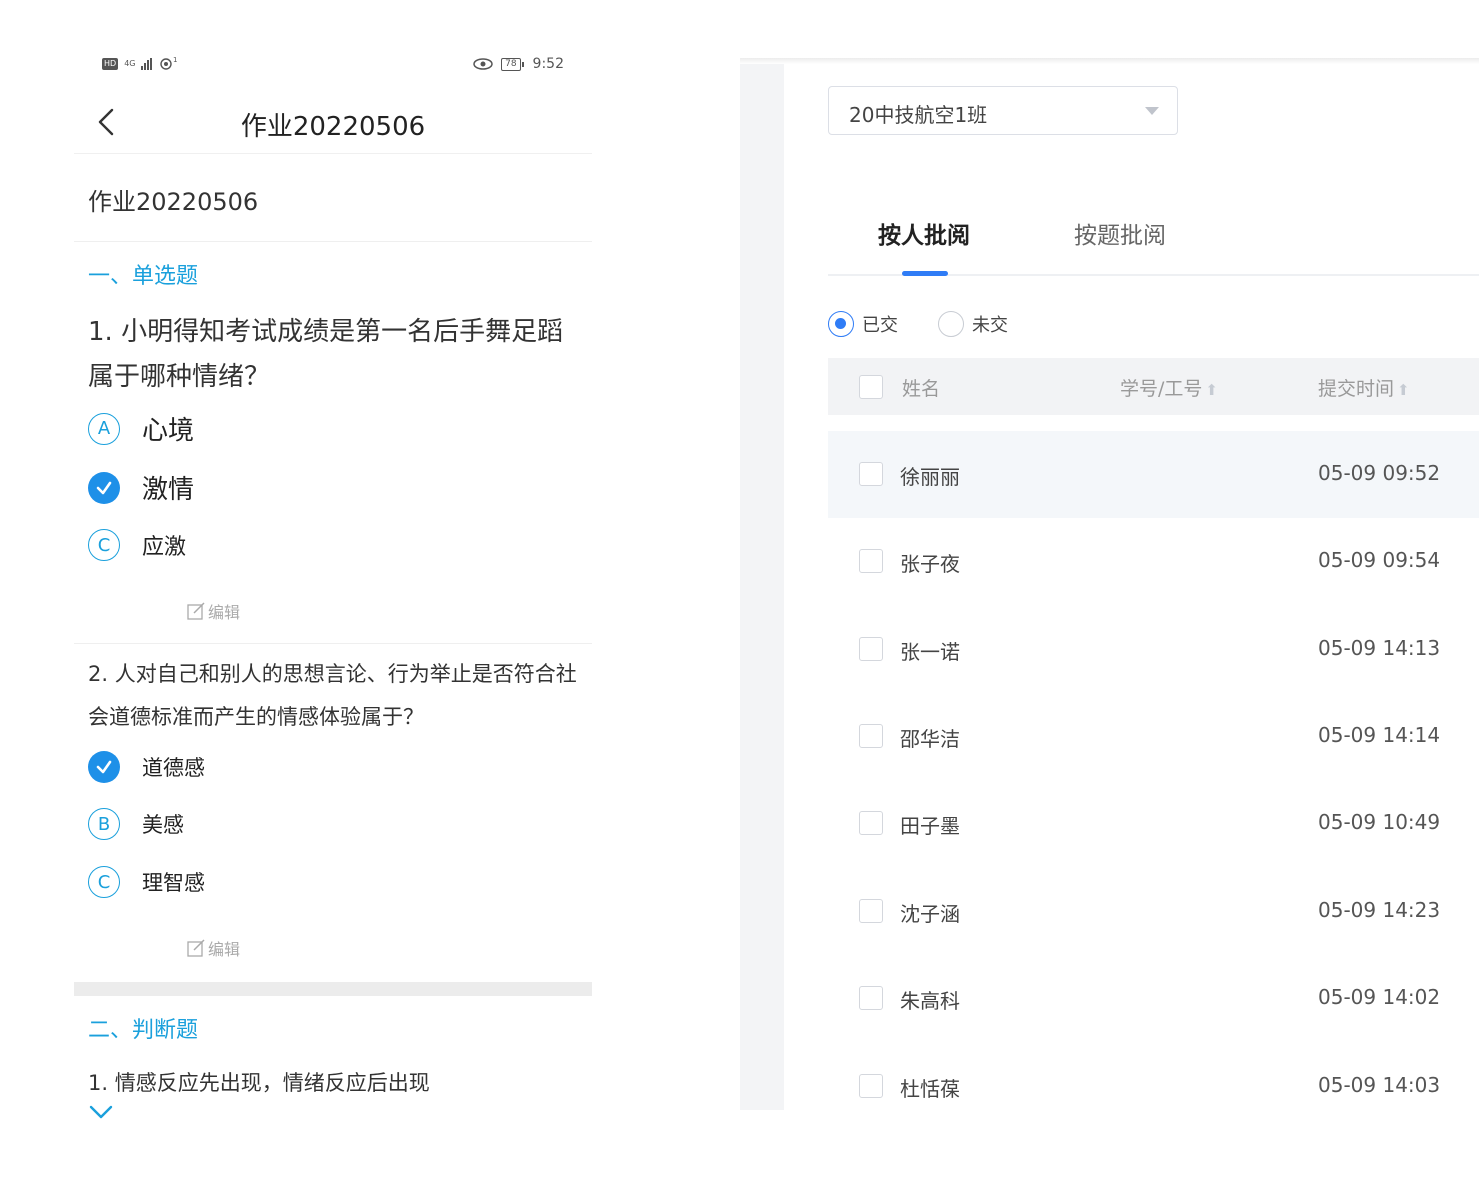  What do you see at coordinates (841, 324) in the screenshot?
I see `radio-checked-icon` at bounding box center [841, 324].